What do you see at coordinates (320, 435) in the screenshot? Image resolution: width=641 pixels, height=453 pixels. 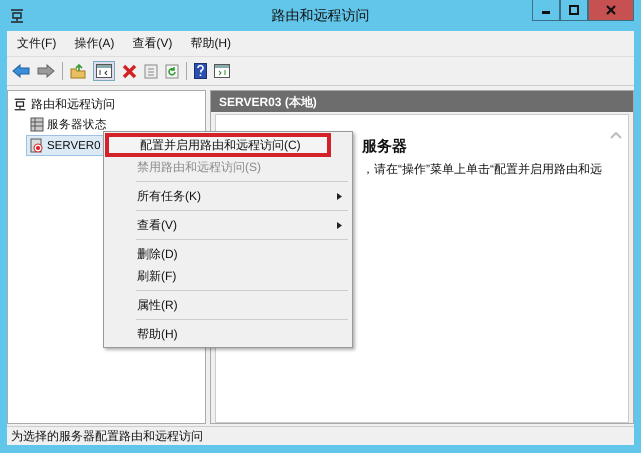 I see `status-bar: 为选择的服务器配置路由和远程访问` at bounding box center [320, 435].